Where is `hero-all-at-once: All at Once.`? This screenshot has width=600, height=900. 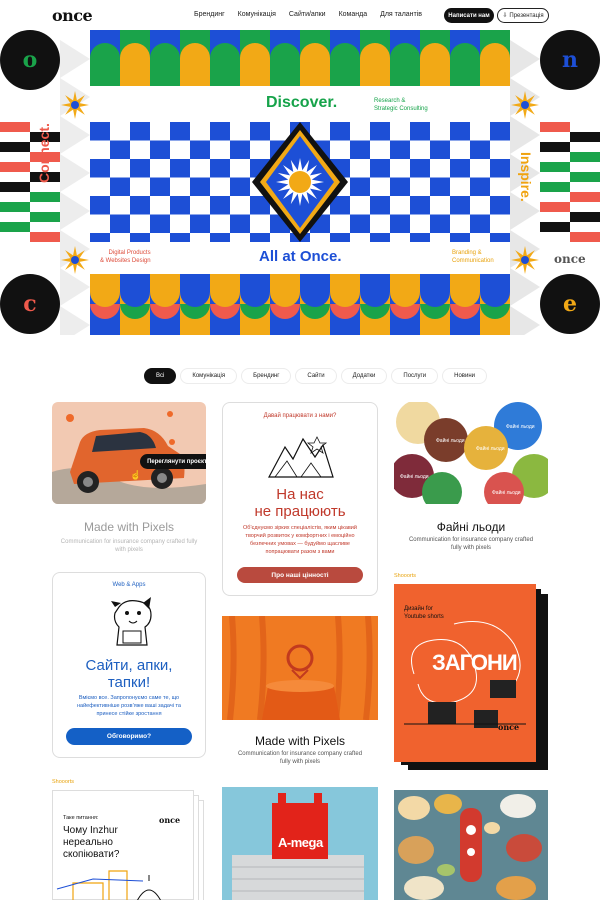 hero-all-at-once: All at Once. is located at coordinates (300, 256).